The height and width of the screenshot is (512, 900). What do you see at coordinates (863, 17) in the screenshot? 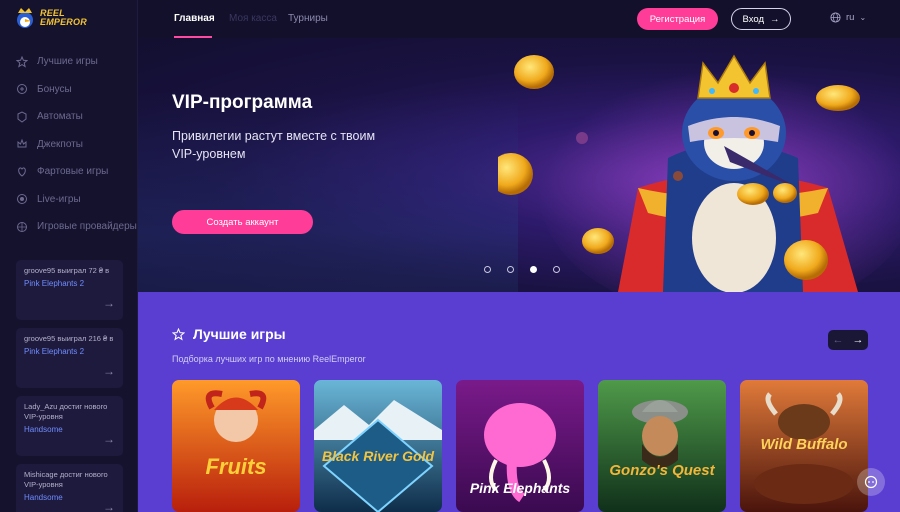
I see `chevron-down-icon: ⌄` at bounding box center [863, 17].